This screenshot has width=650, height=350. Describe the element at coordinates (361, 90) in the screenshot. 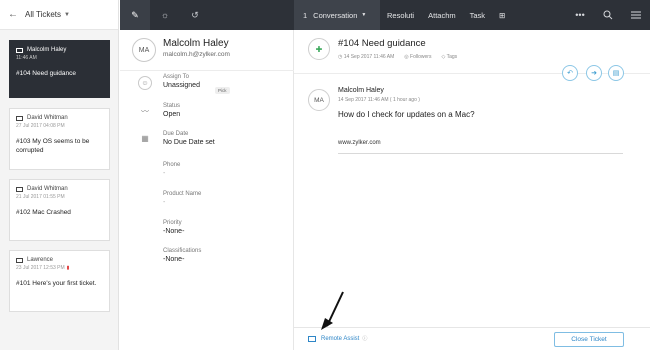

I see `message-author: Malcolm Haley` at that location.